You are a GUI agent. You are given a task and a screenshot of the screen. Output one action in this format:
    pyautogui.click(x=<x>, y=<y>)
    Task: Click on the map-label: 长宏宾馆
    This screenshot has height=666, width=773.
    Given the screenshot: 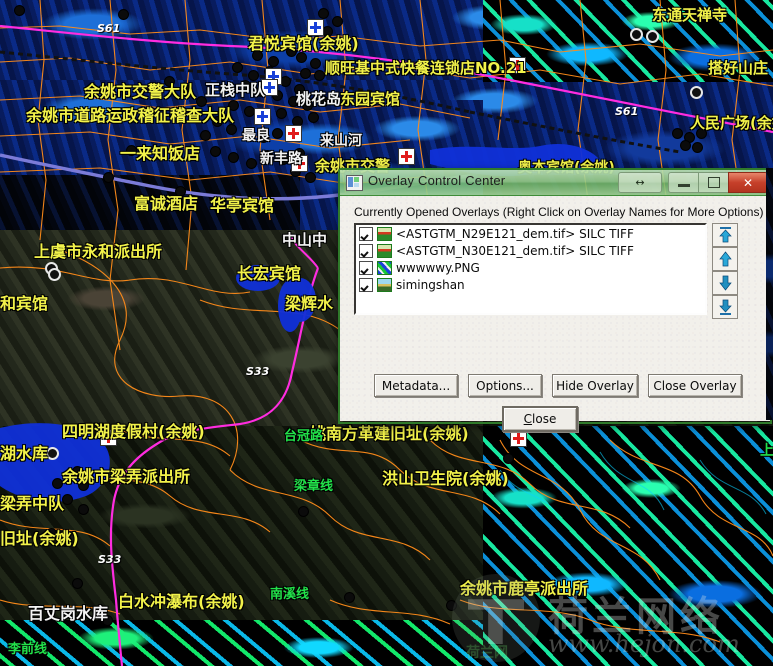 What is the action you would take?
    pyautogui.click(x=269, y=273)
    